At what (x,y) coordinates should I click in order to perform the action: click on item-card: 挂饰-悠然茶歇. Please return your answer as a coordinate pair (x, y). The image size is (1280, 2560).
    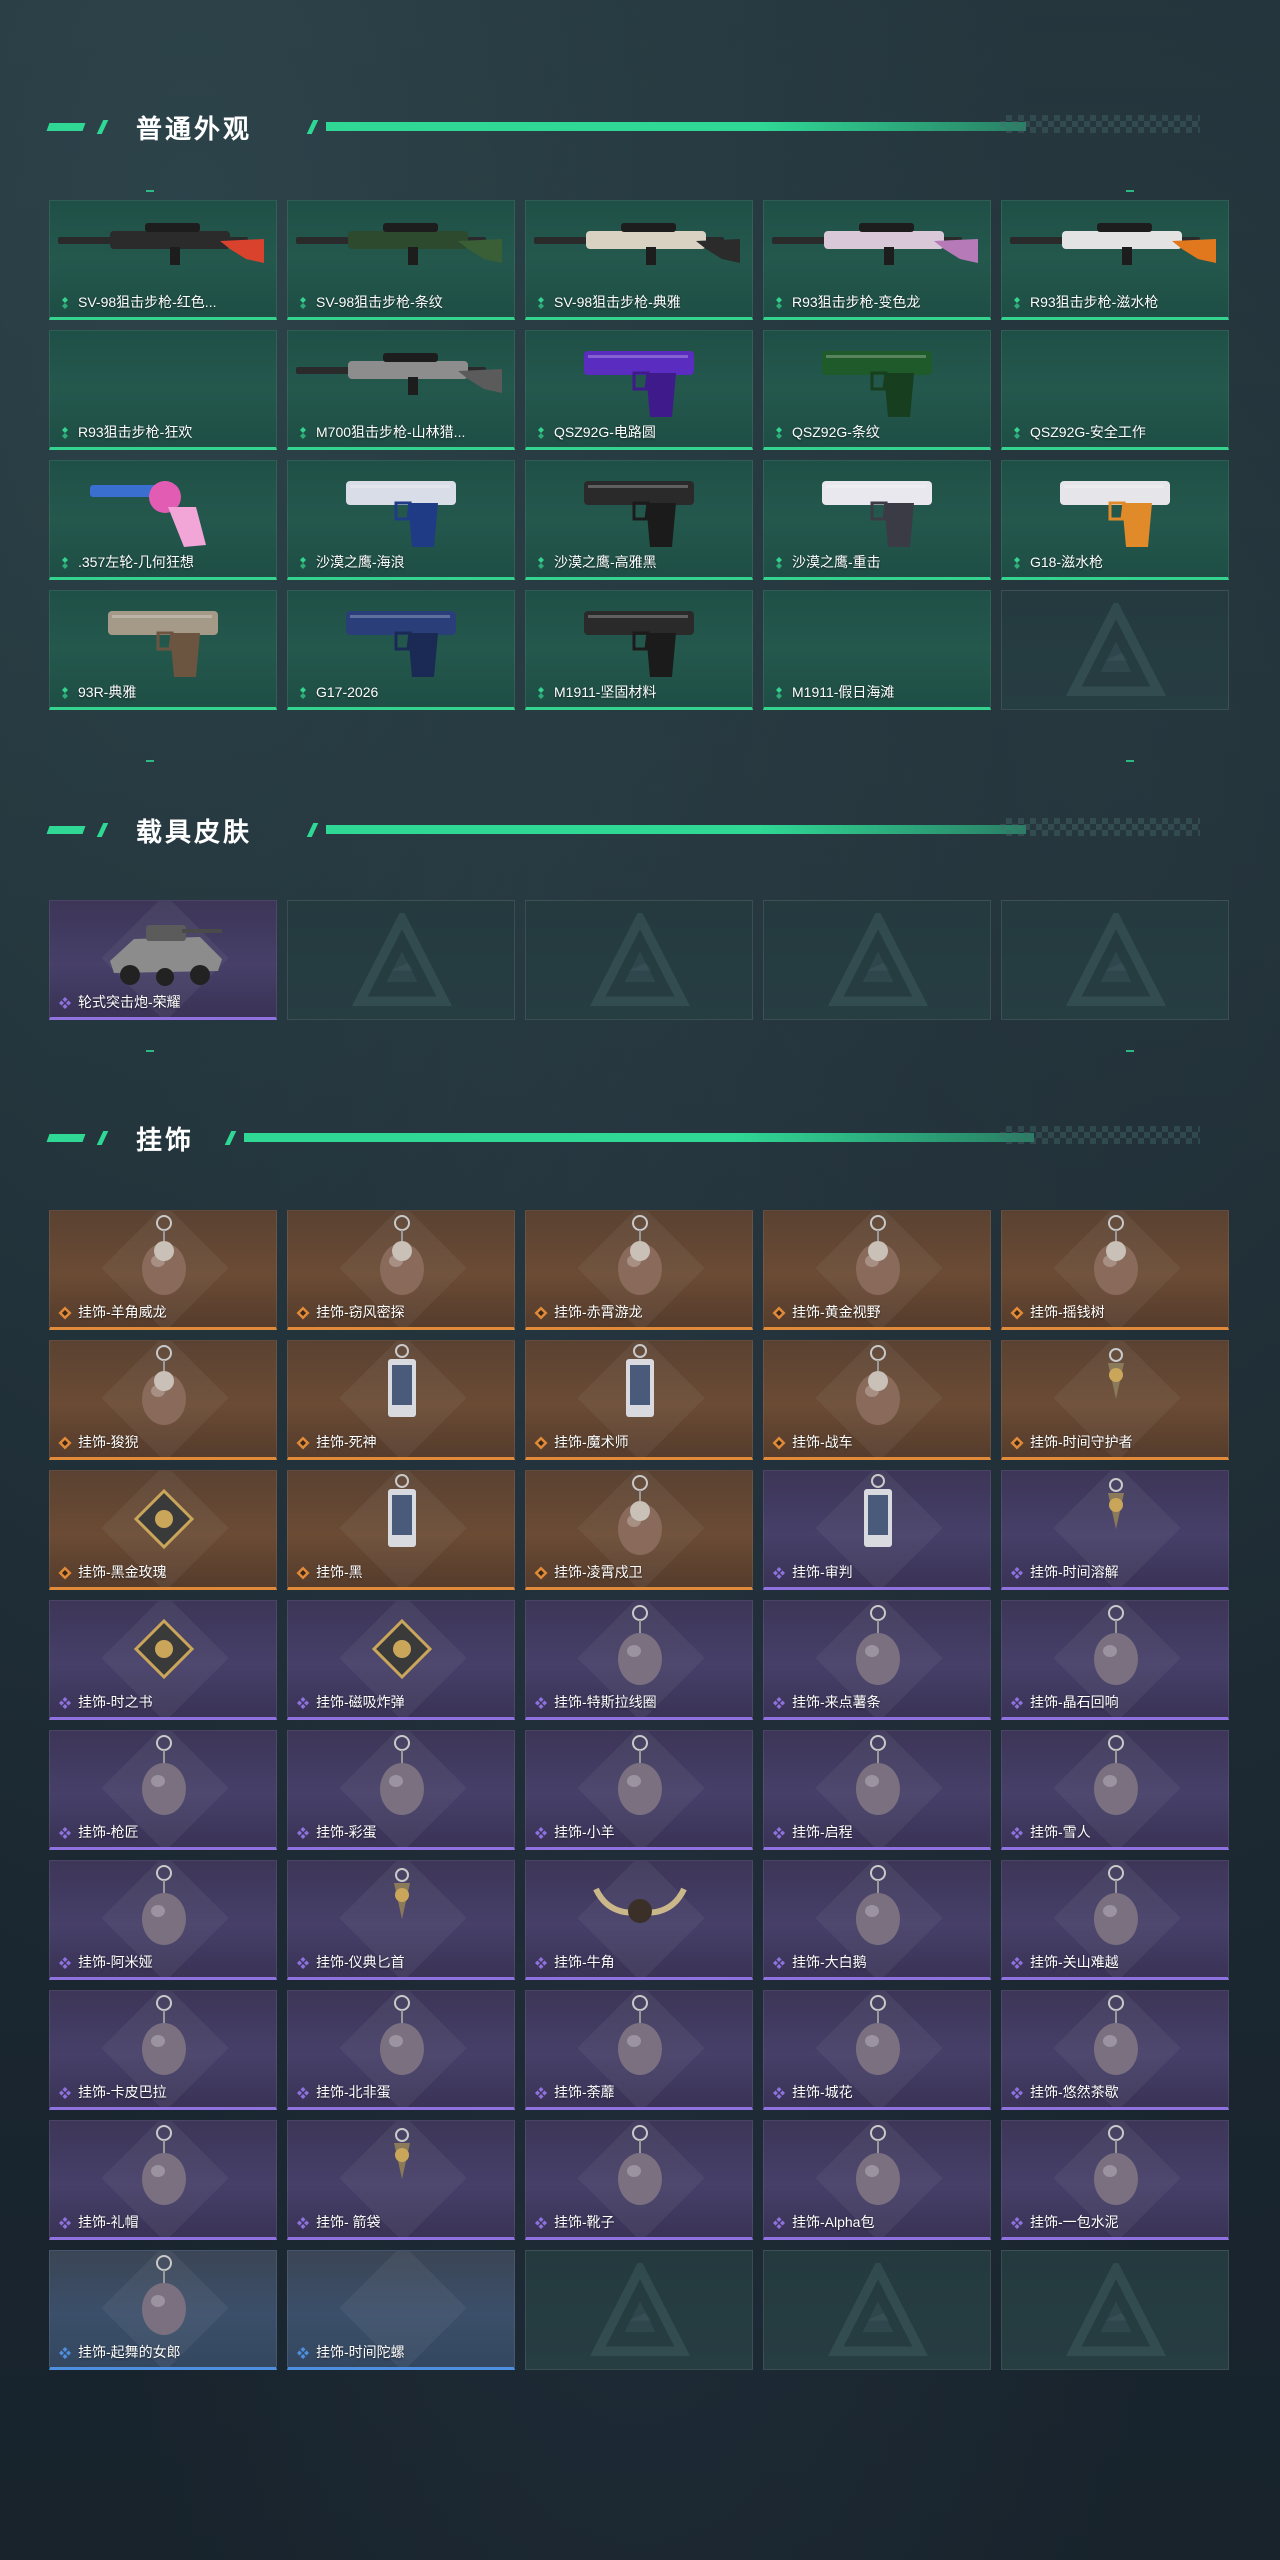
    Looking at the image, I should click on (1115, 2050).